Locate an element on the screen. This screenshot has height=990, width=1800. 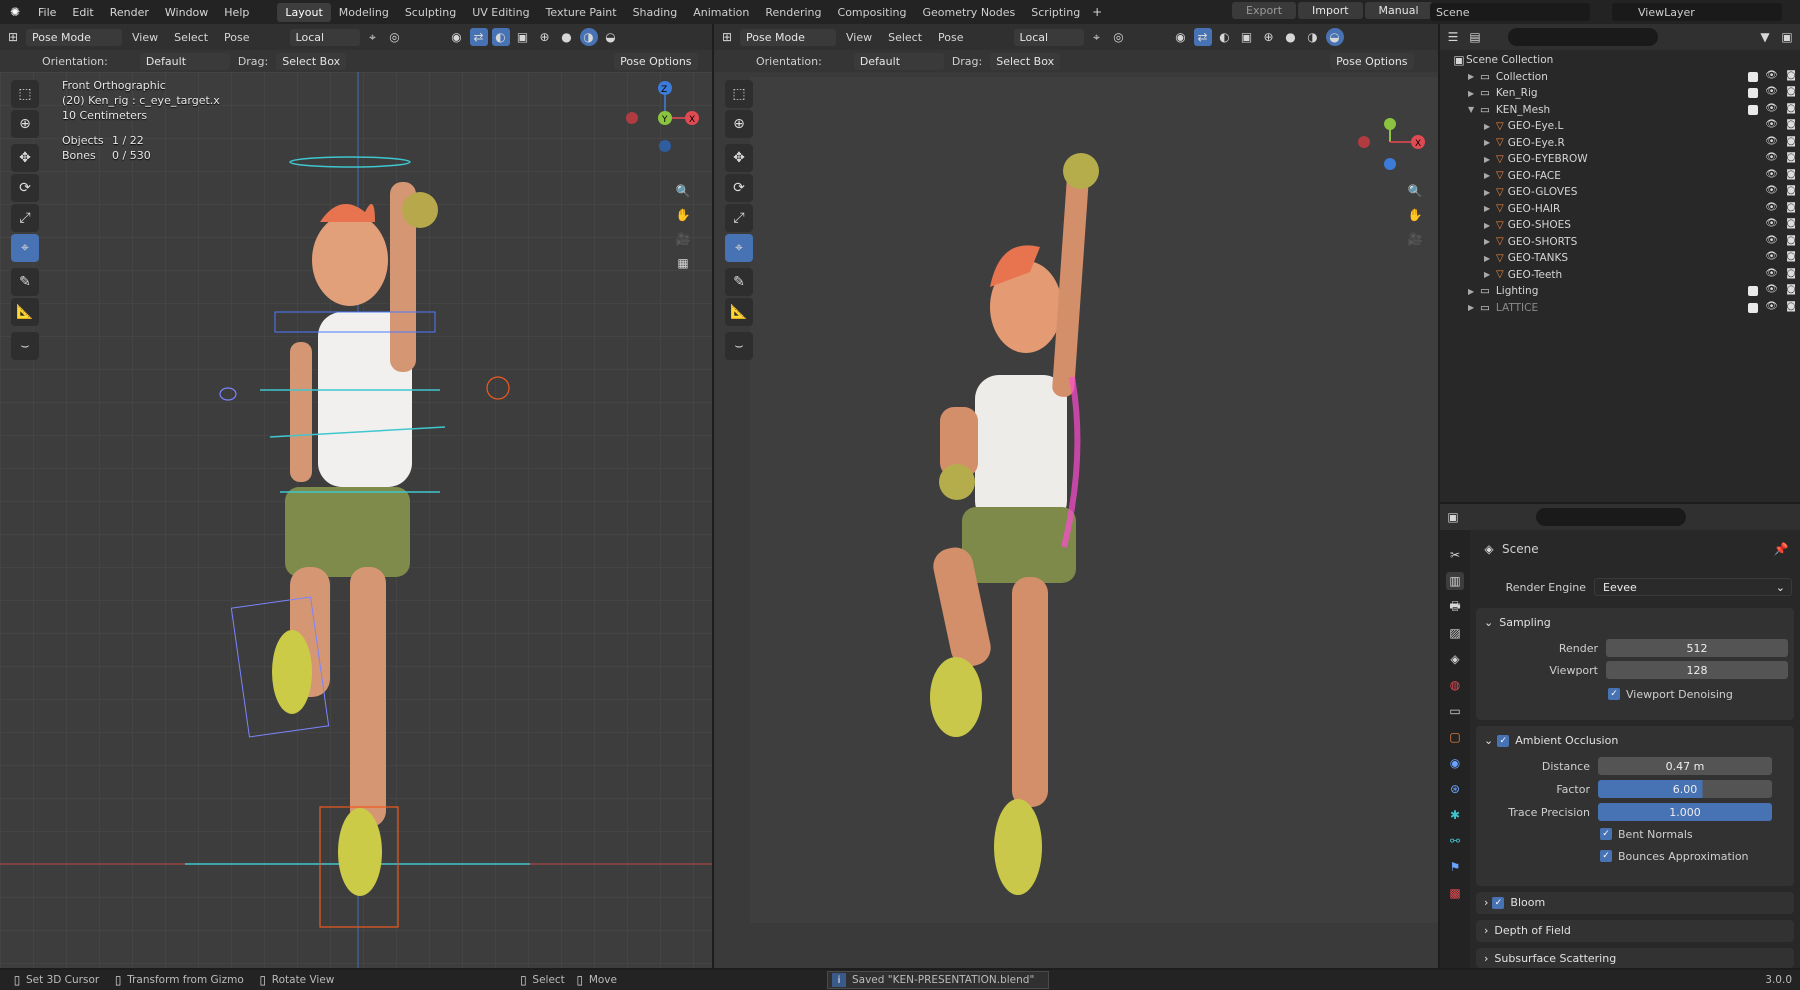
ao-trace-precision-slider: 1.000 is located at coordinates (1685, 812).